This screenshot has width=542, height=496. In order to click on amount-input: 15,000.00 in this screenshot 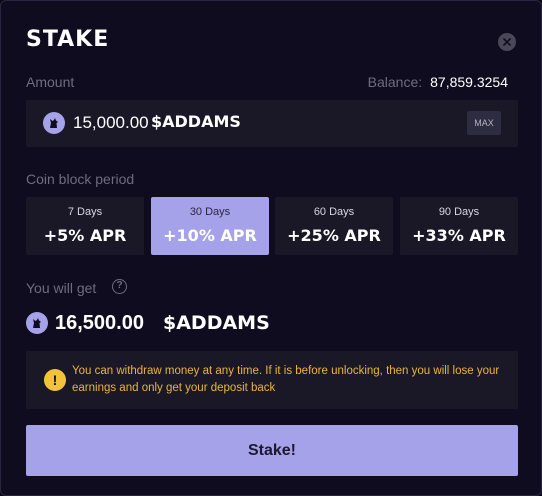, I will do `click(111, 123)`.